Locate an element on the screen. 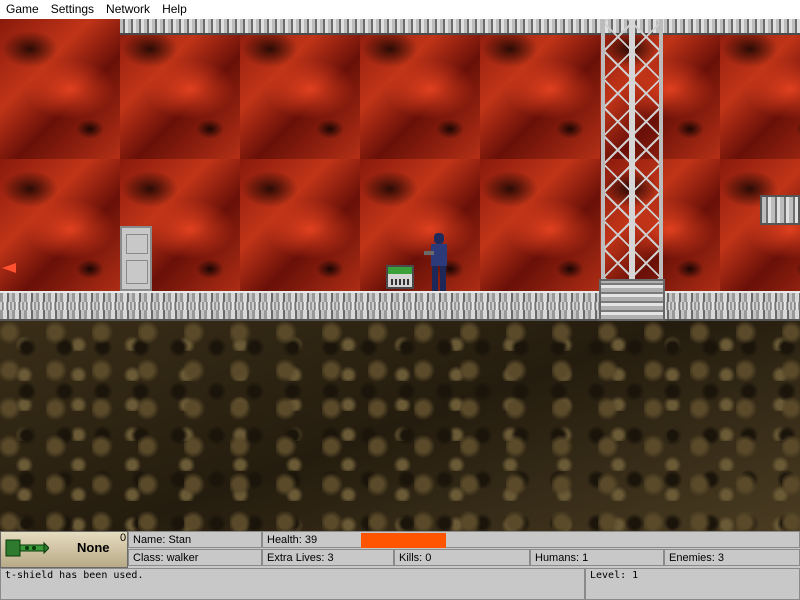 The image size is (800, 600). health-cell: Health: 39 is located at coordinates (531, 539).